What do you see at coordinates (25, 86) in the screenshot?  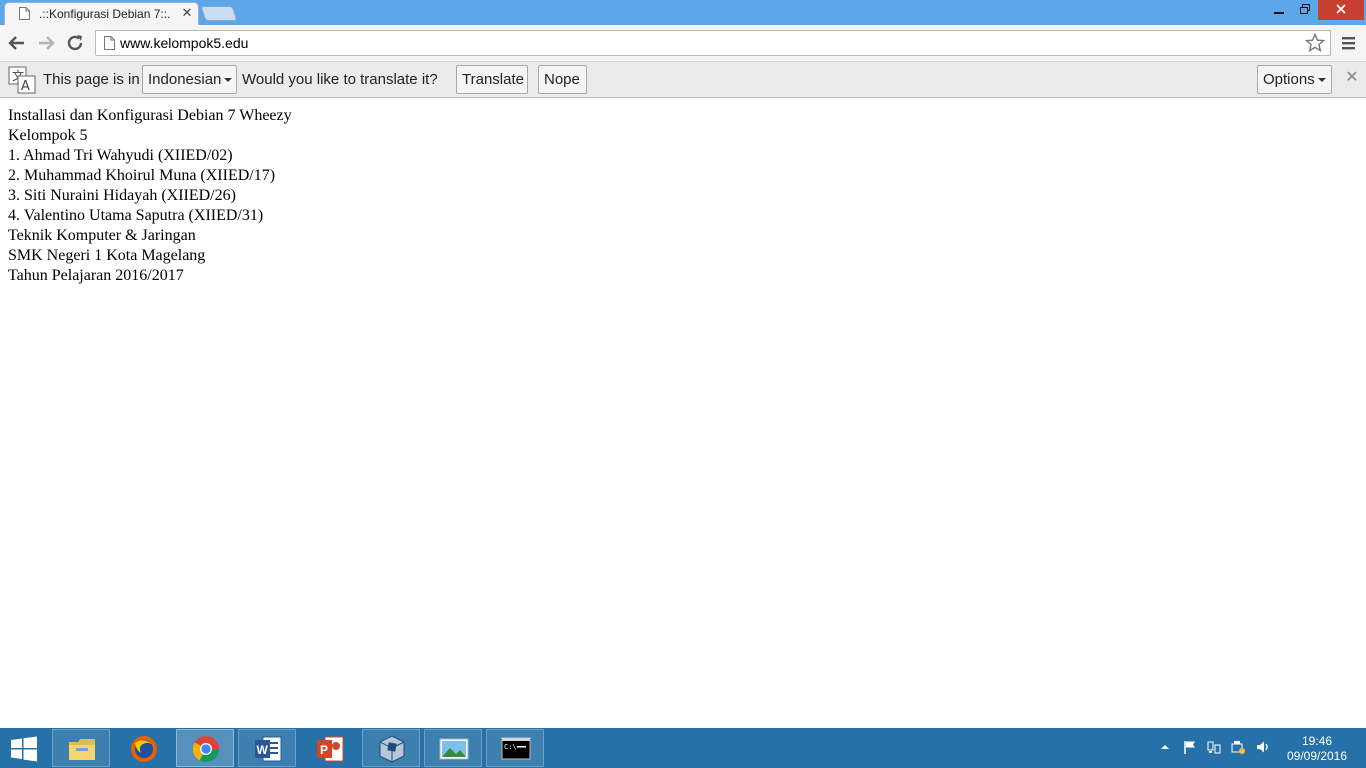 I see `svg-text: A` at bounding box center [25, 86].